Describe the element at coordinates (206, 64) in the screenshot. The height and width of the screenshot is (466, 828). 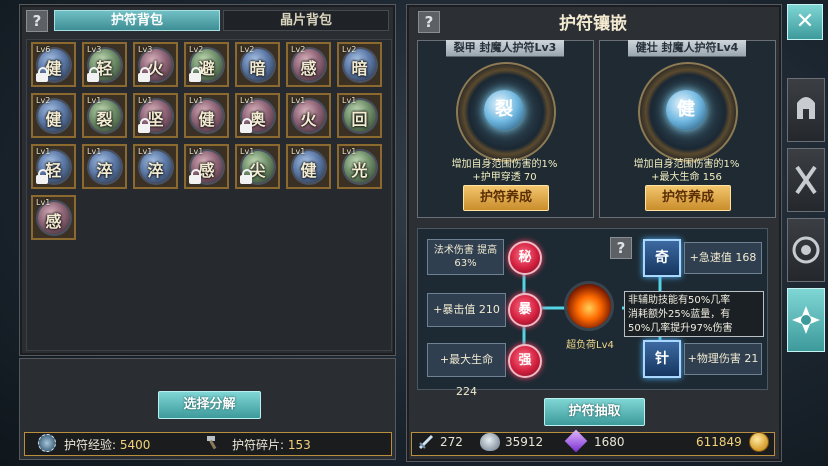
I see `talisman-slot: Lv2 避` at that location.